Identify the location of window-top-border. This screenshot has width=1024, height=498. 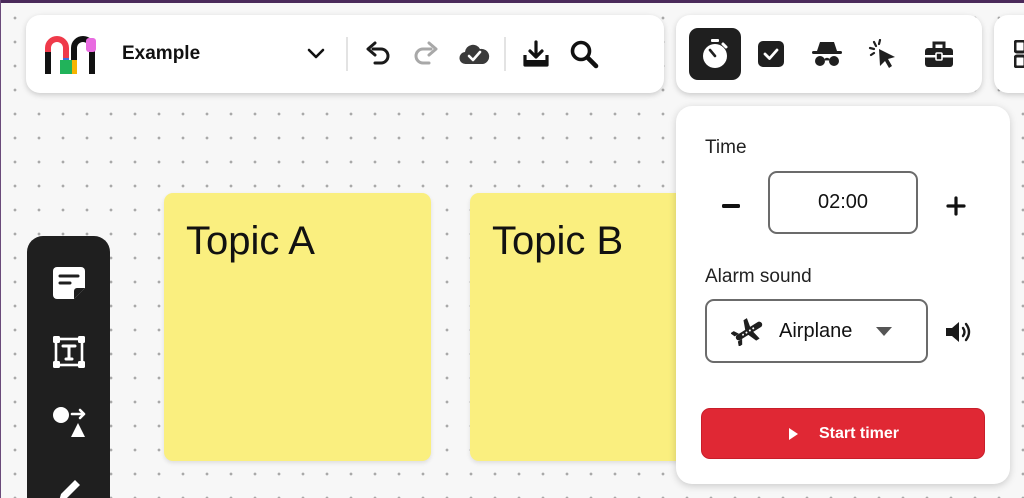
(512, 1).